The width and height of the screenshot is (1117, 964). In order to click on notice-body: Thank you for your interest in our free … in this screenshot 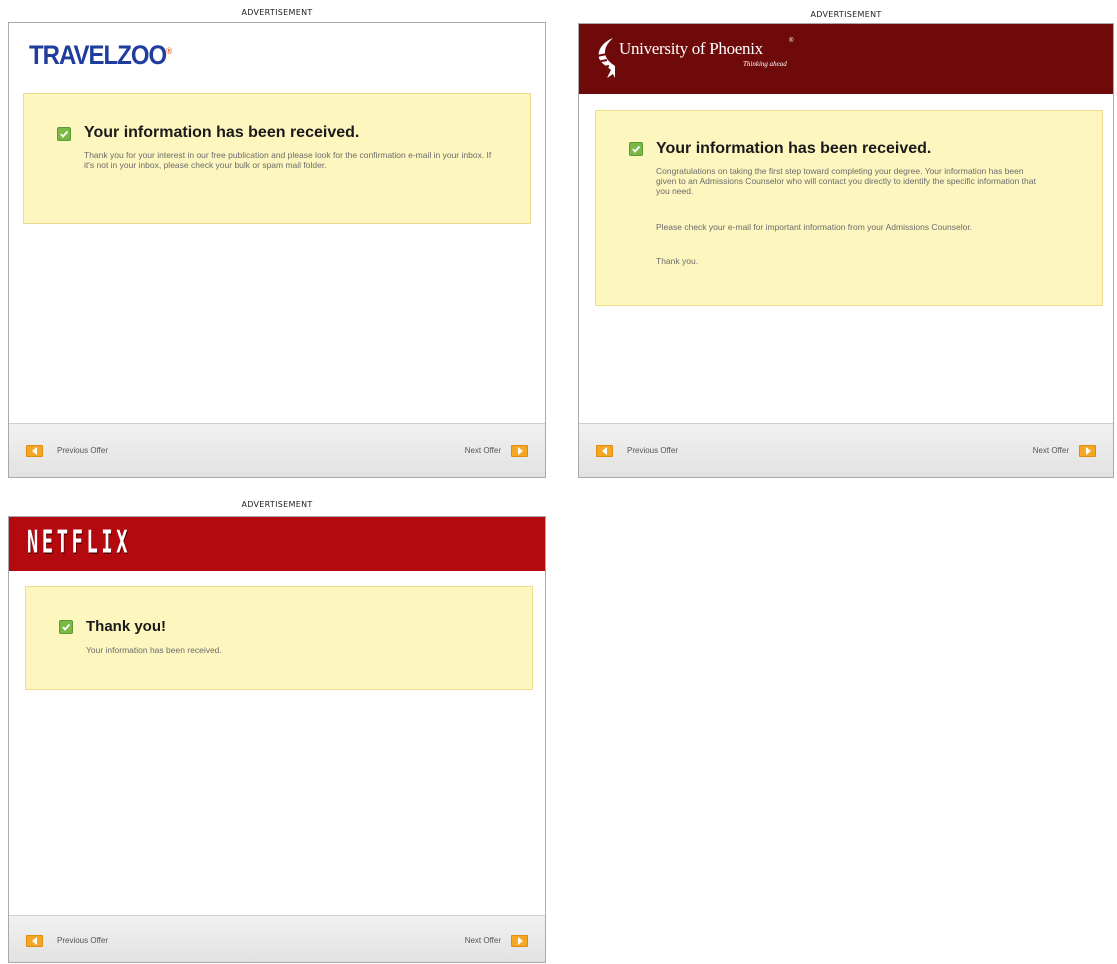, I will do `click(288, 160)`.